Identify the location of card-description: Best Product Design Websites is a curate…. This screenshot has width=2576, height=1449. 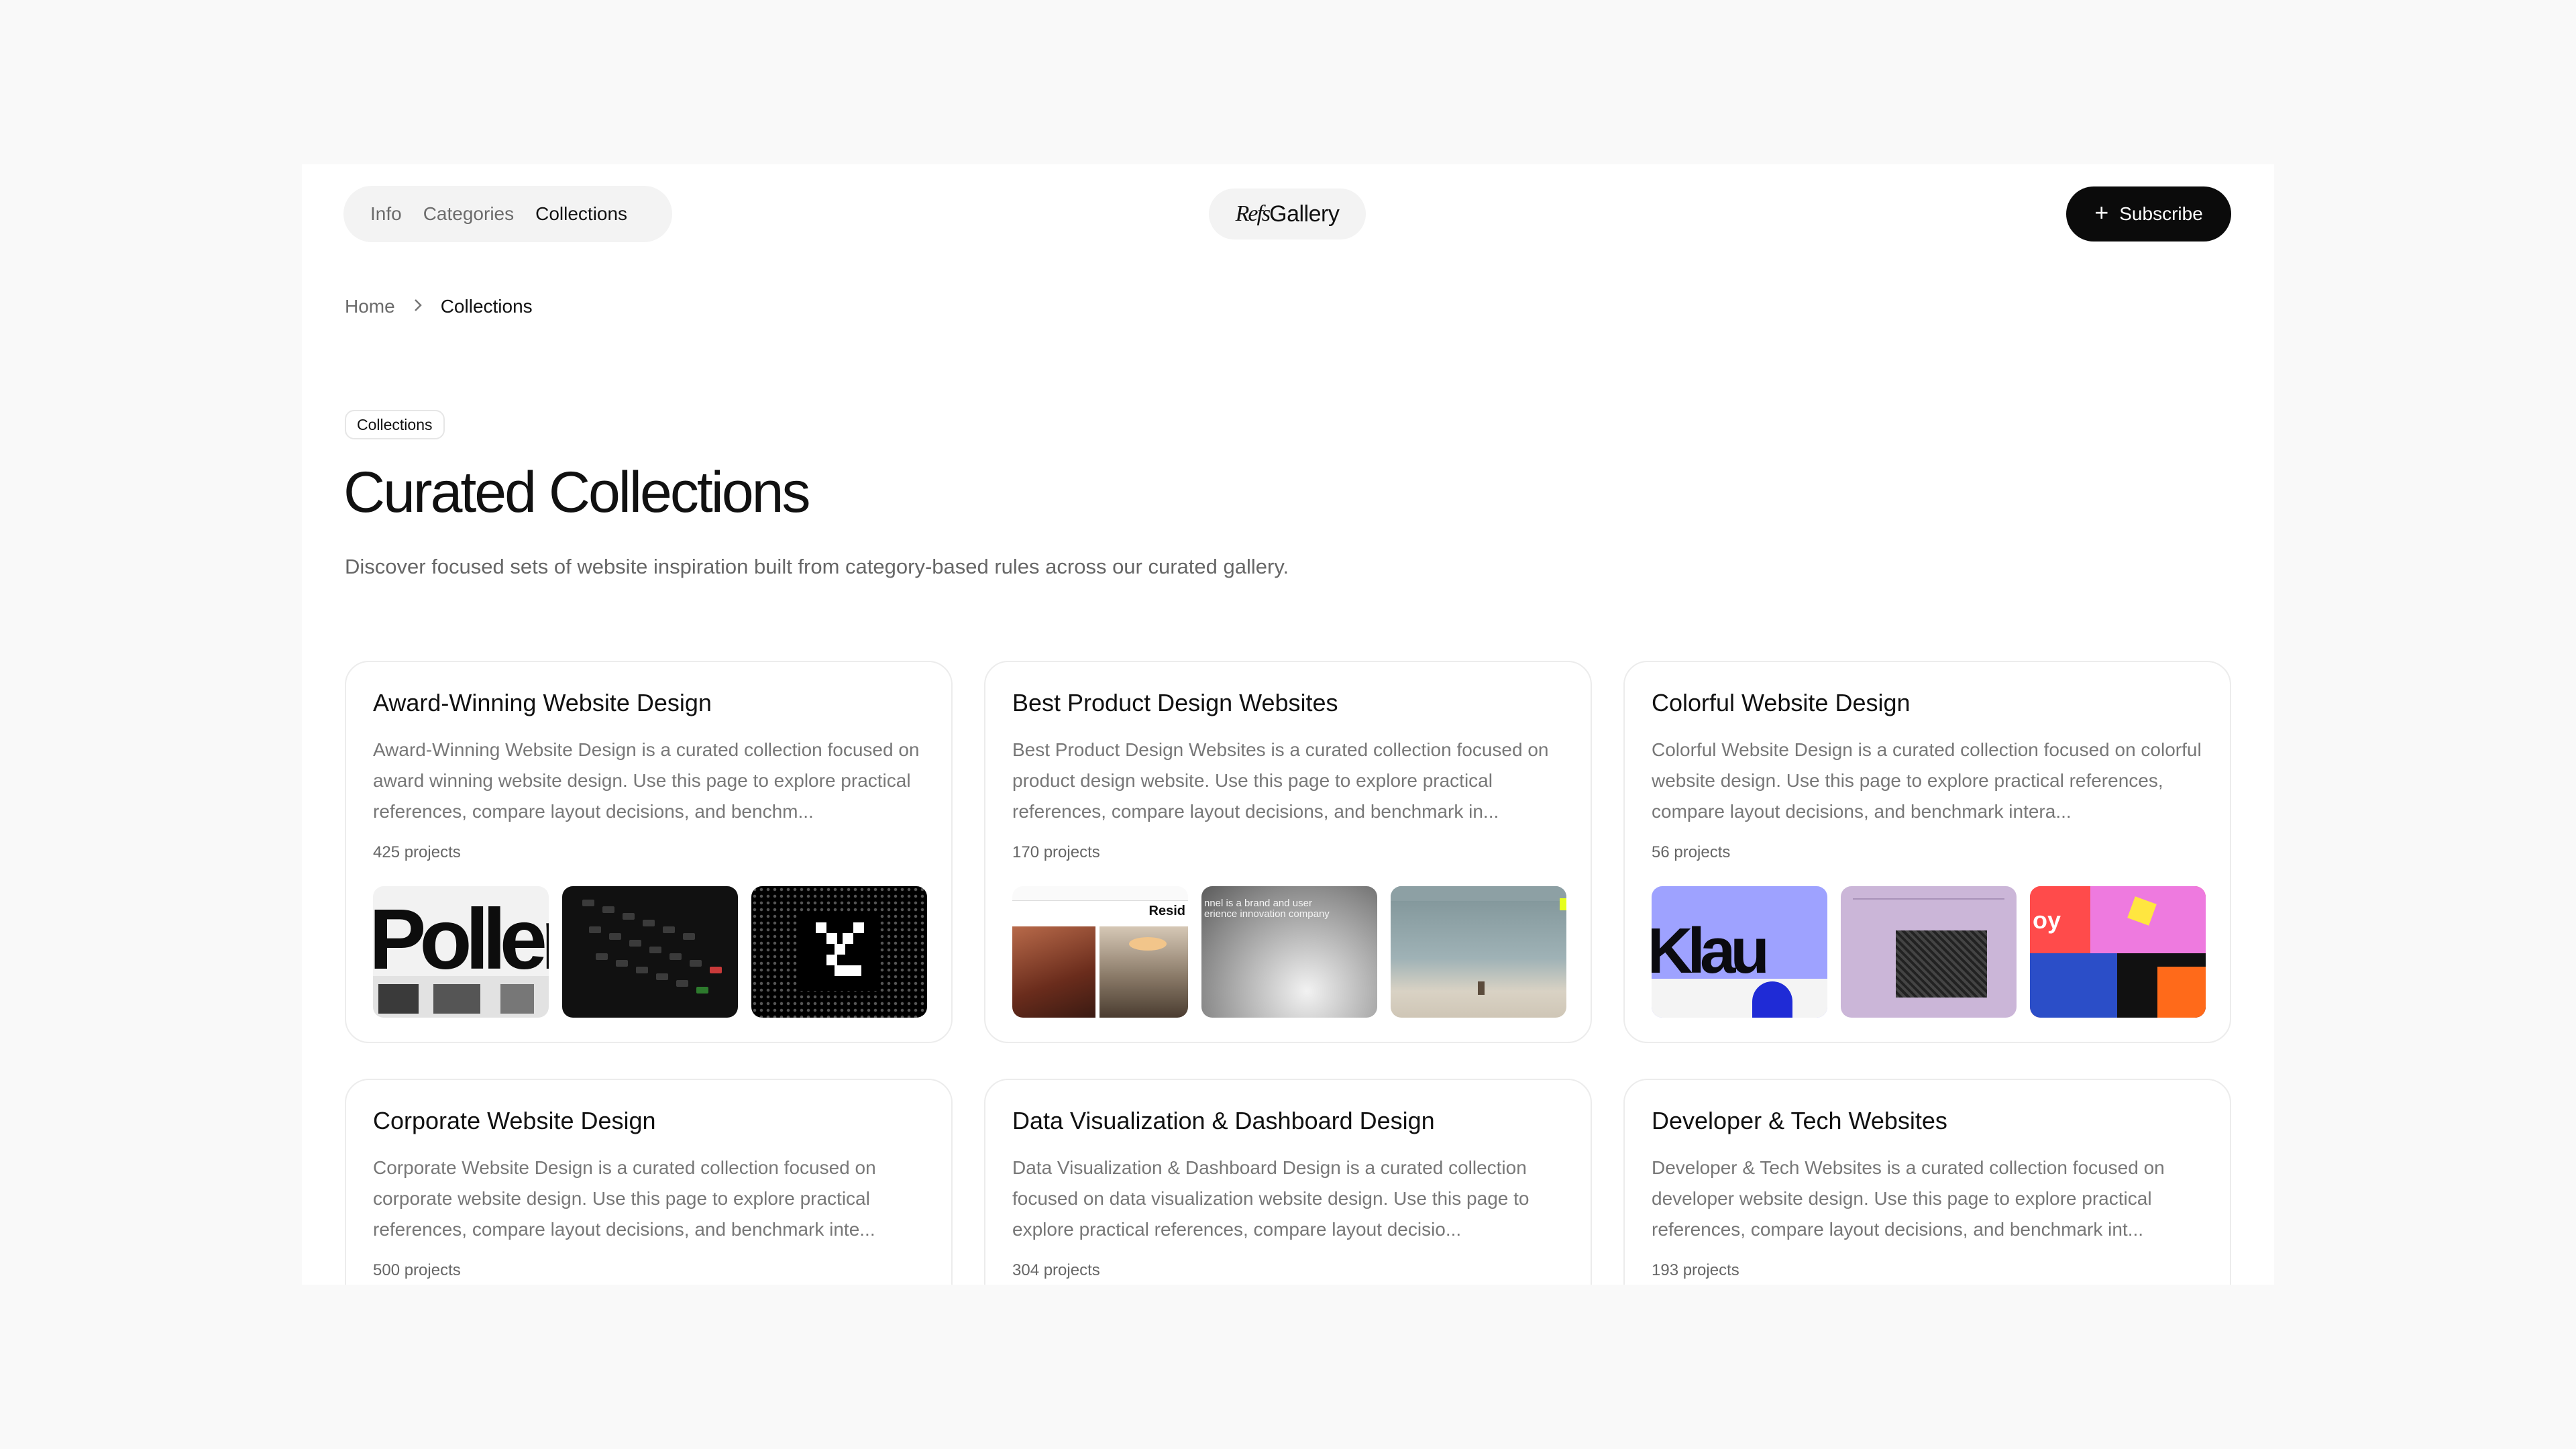
(1280, 780).